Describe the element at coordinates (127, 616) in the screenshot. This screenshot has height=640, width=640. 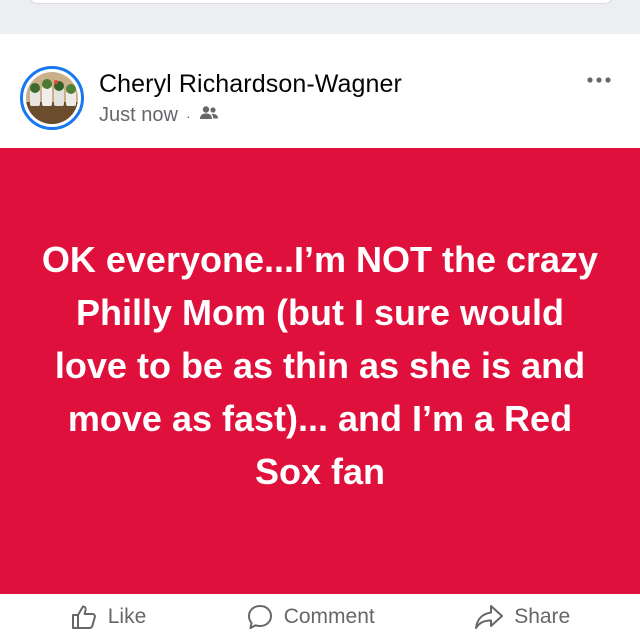
I see `like-label: Like` at that location.